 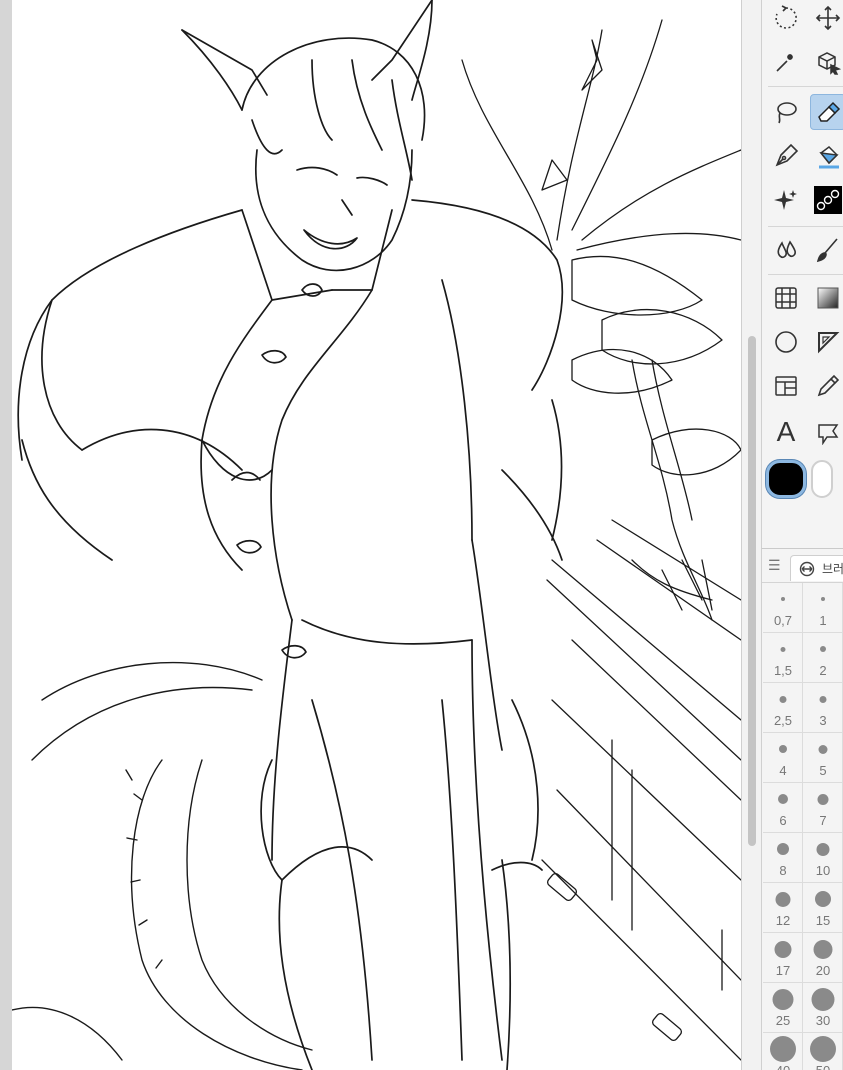 I want to click on brush-size-label: 7, so click(x=823, y=820).